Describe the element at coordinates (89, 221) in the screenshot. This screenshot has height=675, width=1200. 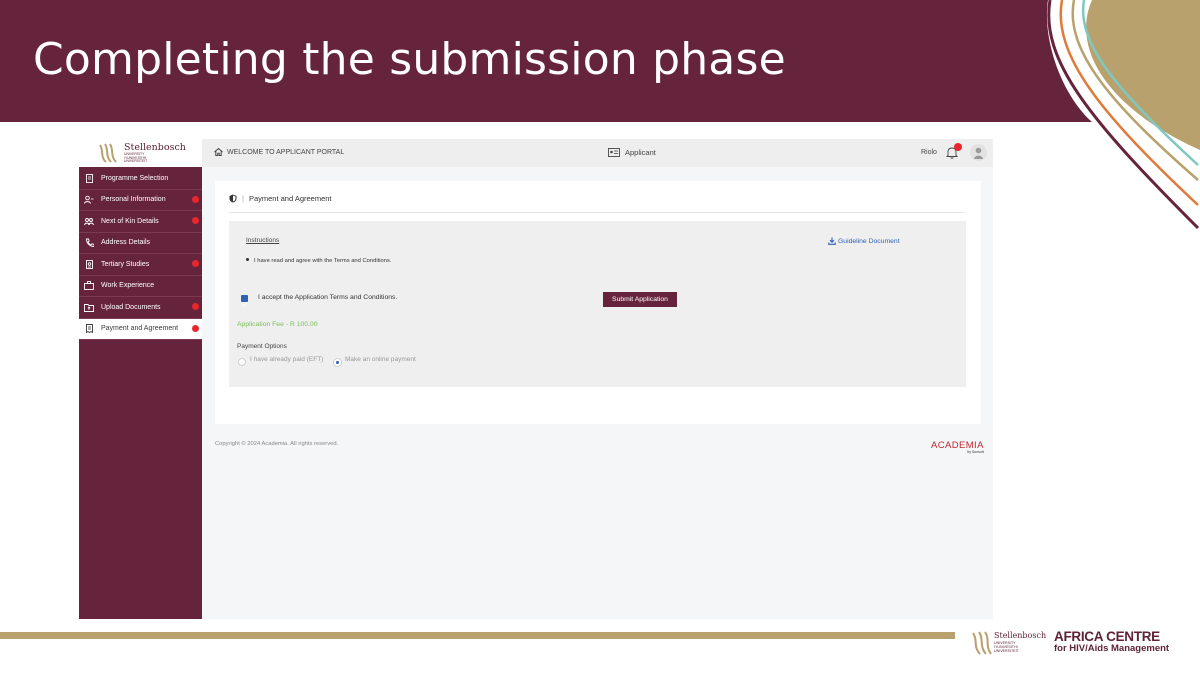
I see `people-icon` at that location.